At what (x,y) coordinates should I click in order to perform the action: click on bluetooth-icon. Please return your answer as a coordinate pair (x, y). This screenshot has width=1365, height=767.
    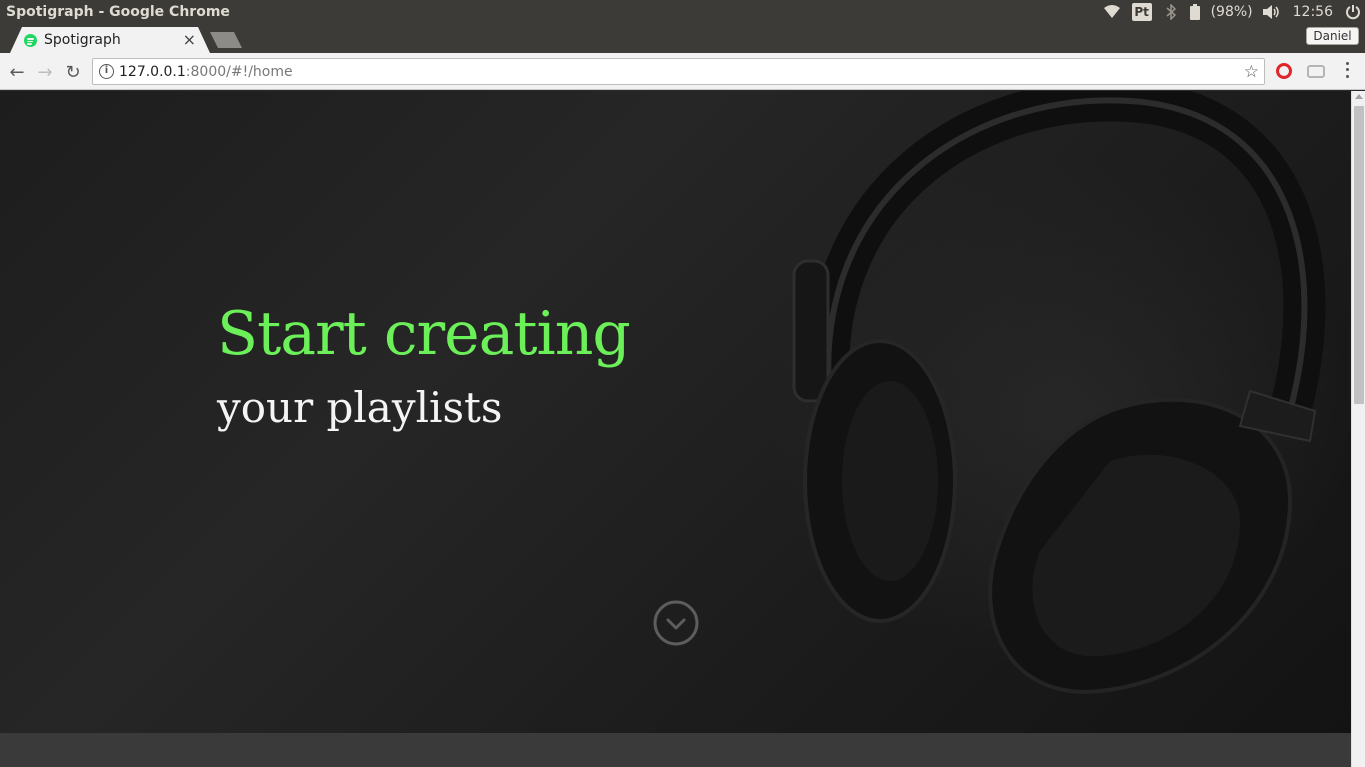
    Looking at the image, I should click on (1171, 12).